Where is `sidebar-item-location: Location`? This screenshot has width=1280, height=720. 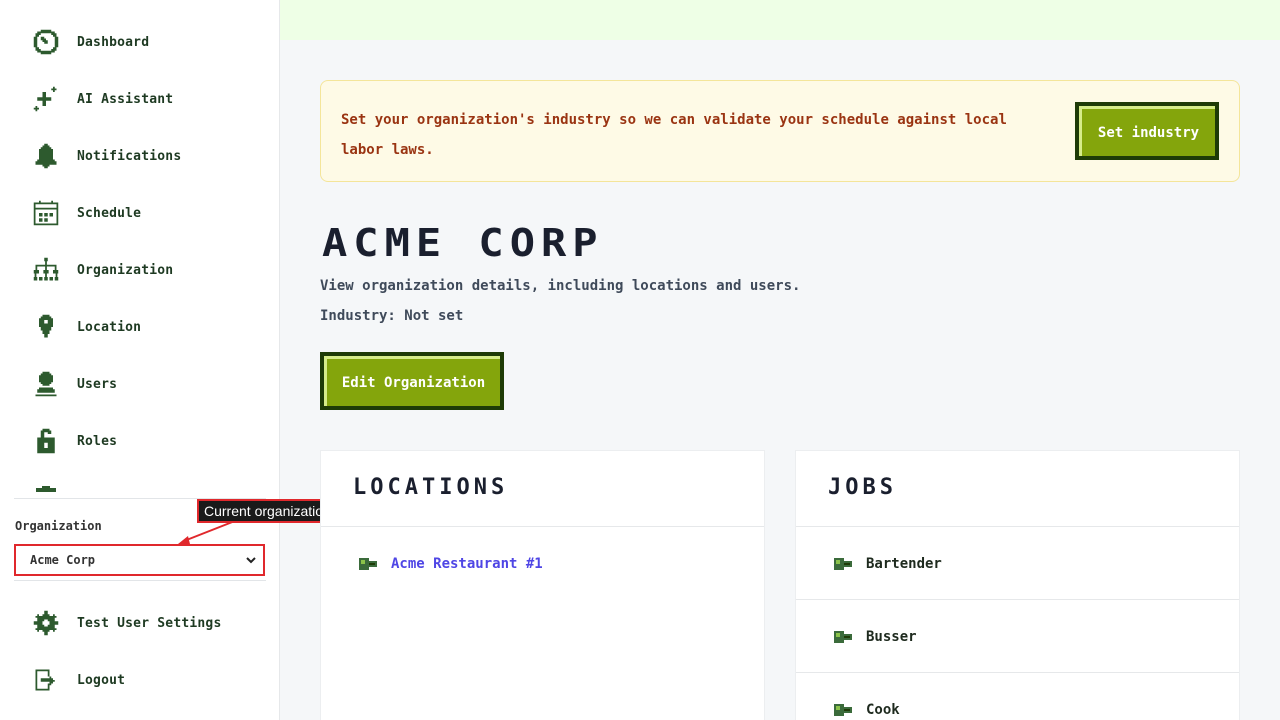 sidebar-item-location: Location is located at coordinates (85, 327).